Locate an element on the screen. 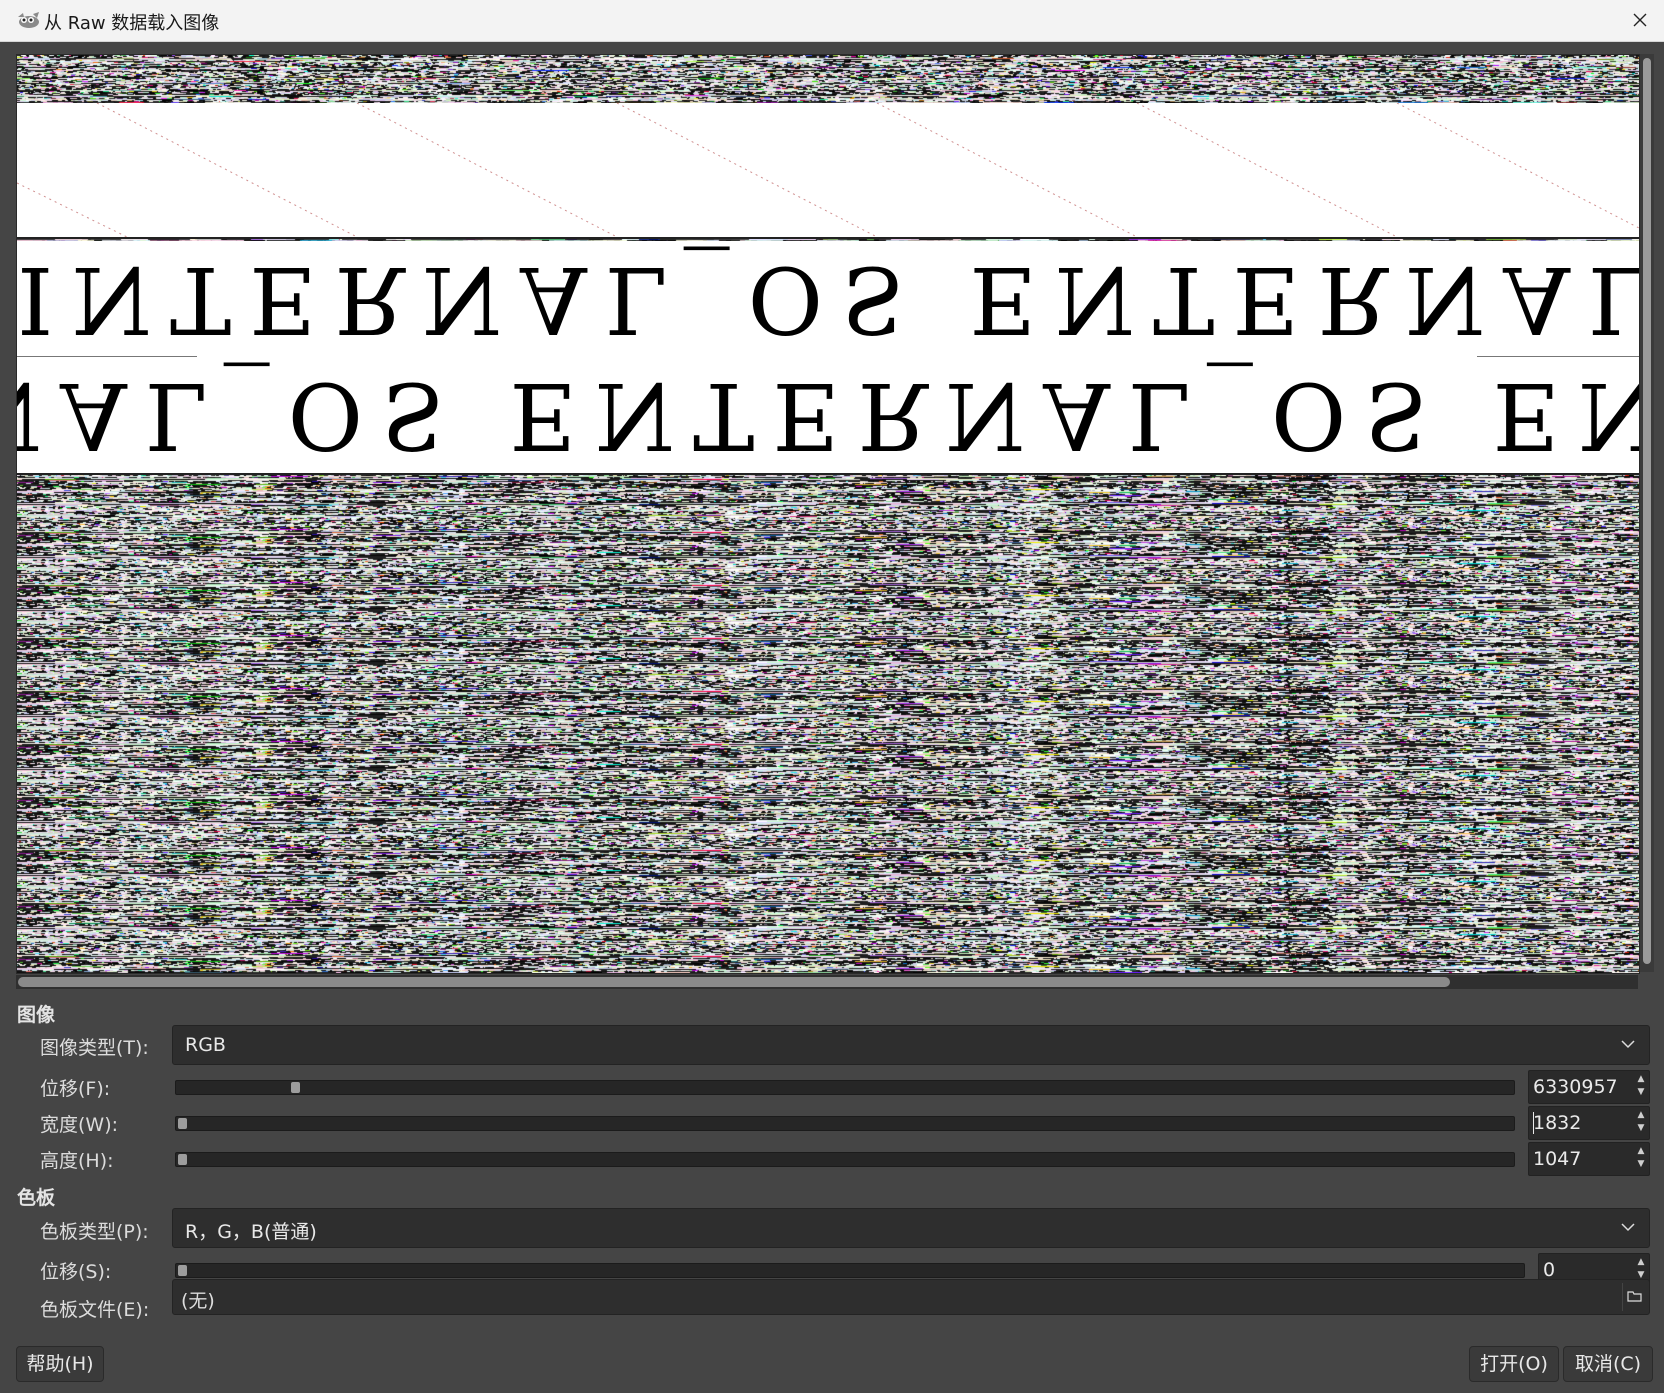 Image resolution: width=1664 pixels, height=1393 pixels. height-label: 高度(H): is located at coordinates (77, 1161).